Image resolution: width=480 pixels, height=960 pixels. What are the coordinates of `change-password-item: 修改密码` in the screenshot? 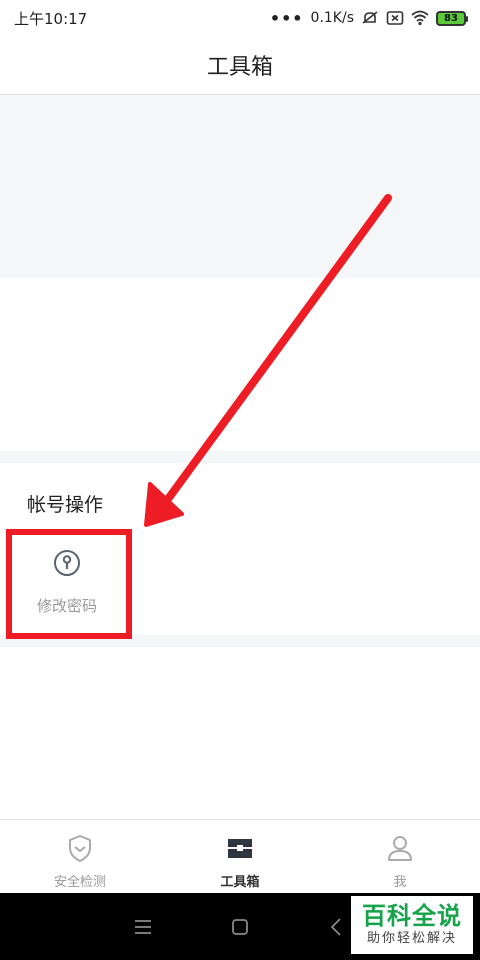 It's located at (67, 588).